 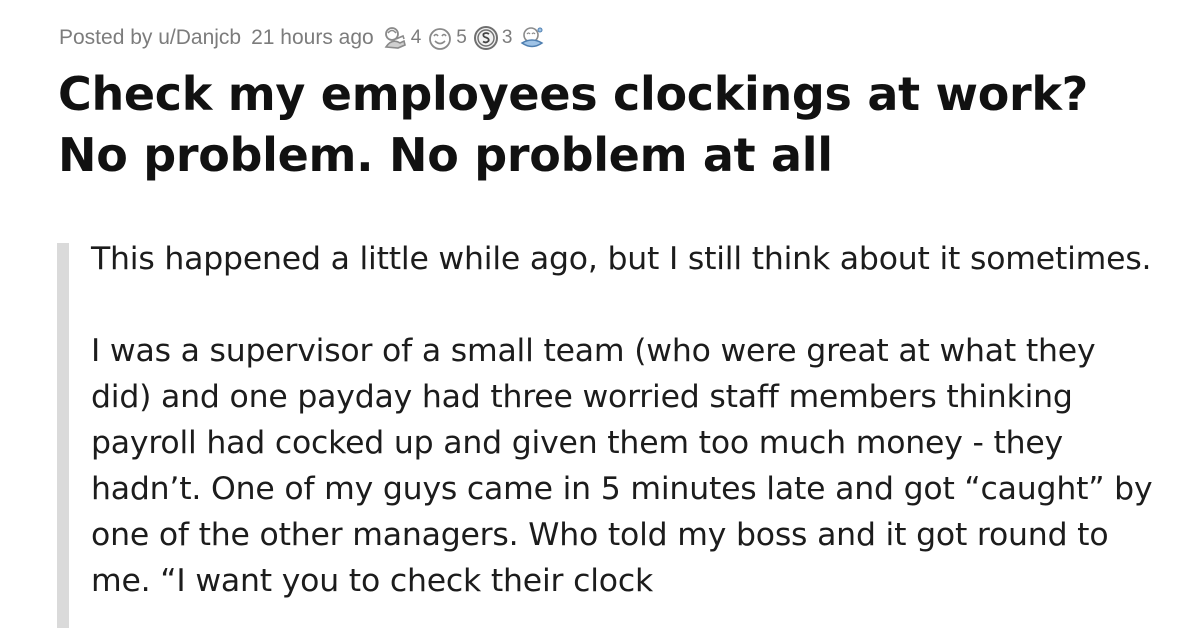 I want to click on award-silver: 3, so click(x=493, y=38).